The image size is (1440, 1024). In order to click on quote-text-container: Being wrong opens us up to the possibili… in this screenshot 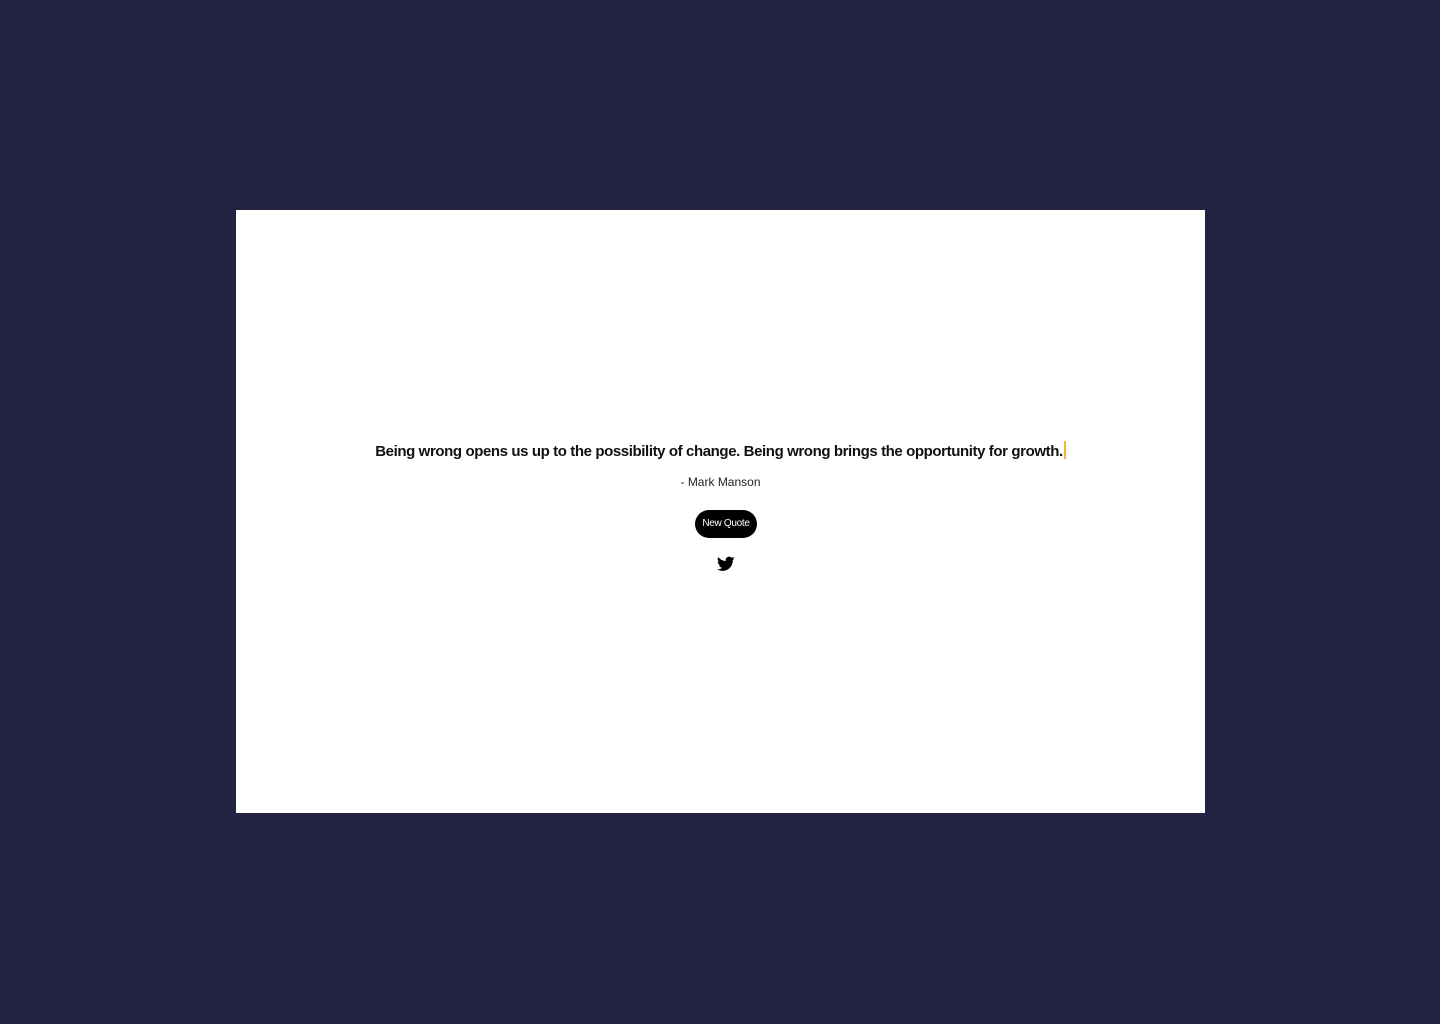, I will do `click(720, 451)`.